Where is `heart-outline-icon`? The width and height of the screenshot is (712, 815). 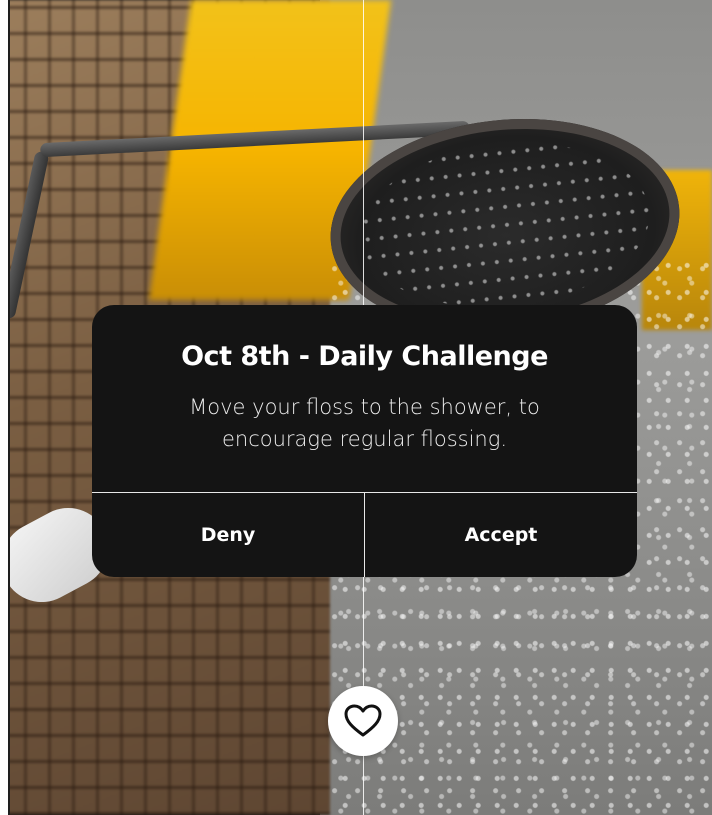
heart-outline-icon is located at coordinates (363, 720).